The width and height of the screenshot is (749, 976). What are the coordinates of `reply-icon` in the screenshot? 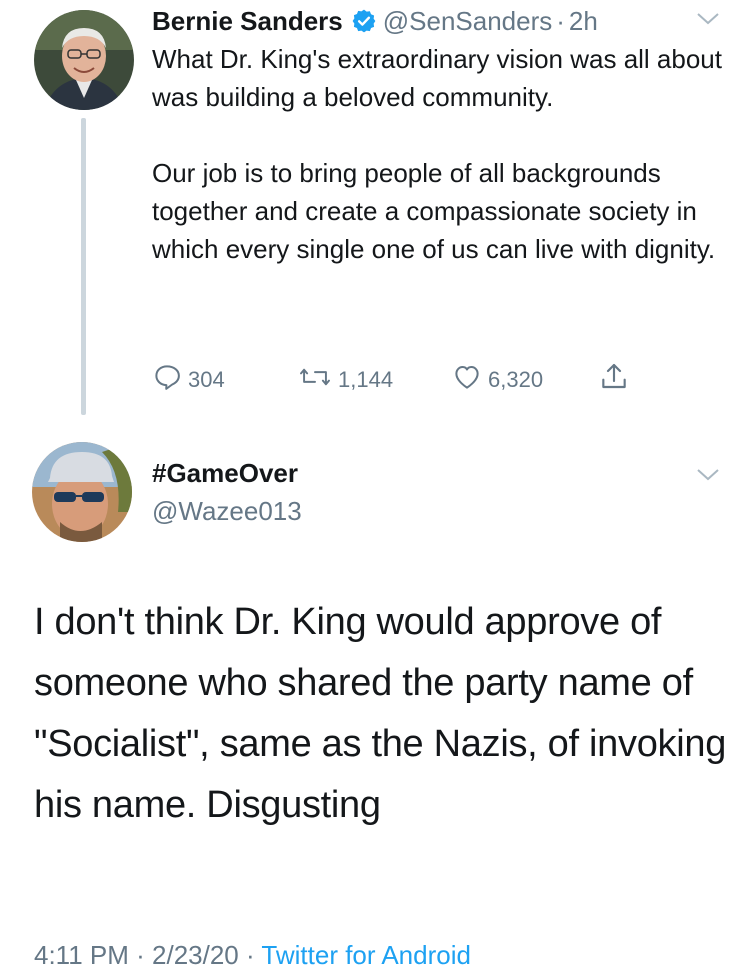 It's located at (170, 380).